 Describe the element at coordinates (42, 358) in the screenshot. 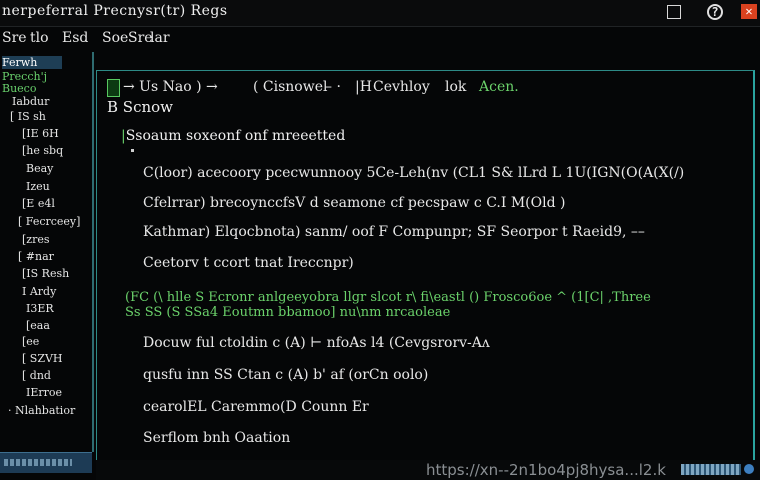

I see `sidebar-item-szvh: [ SZVH` at that location.